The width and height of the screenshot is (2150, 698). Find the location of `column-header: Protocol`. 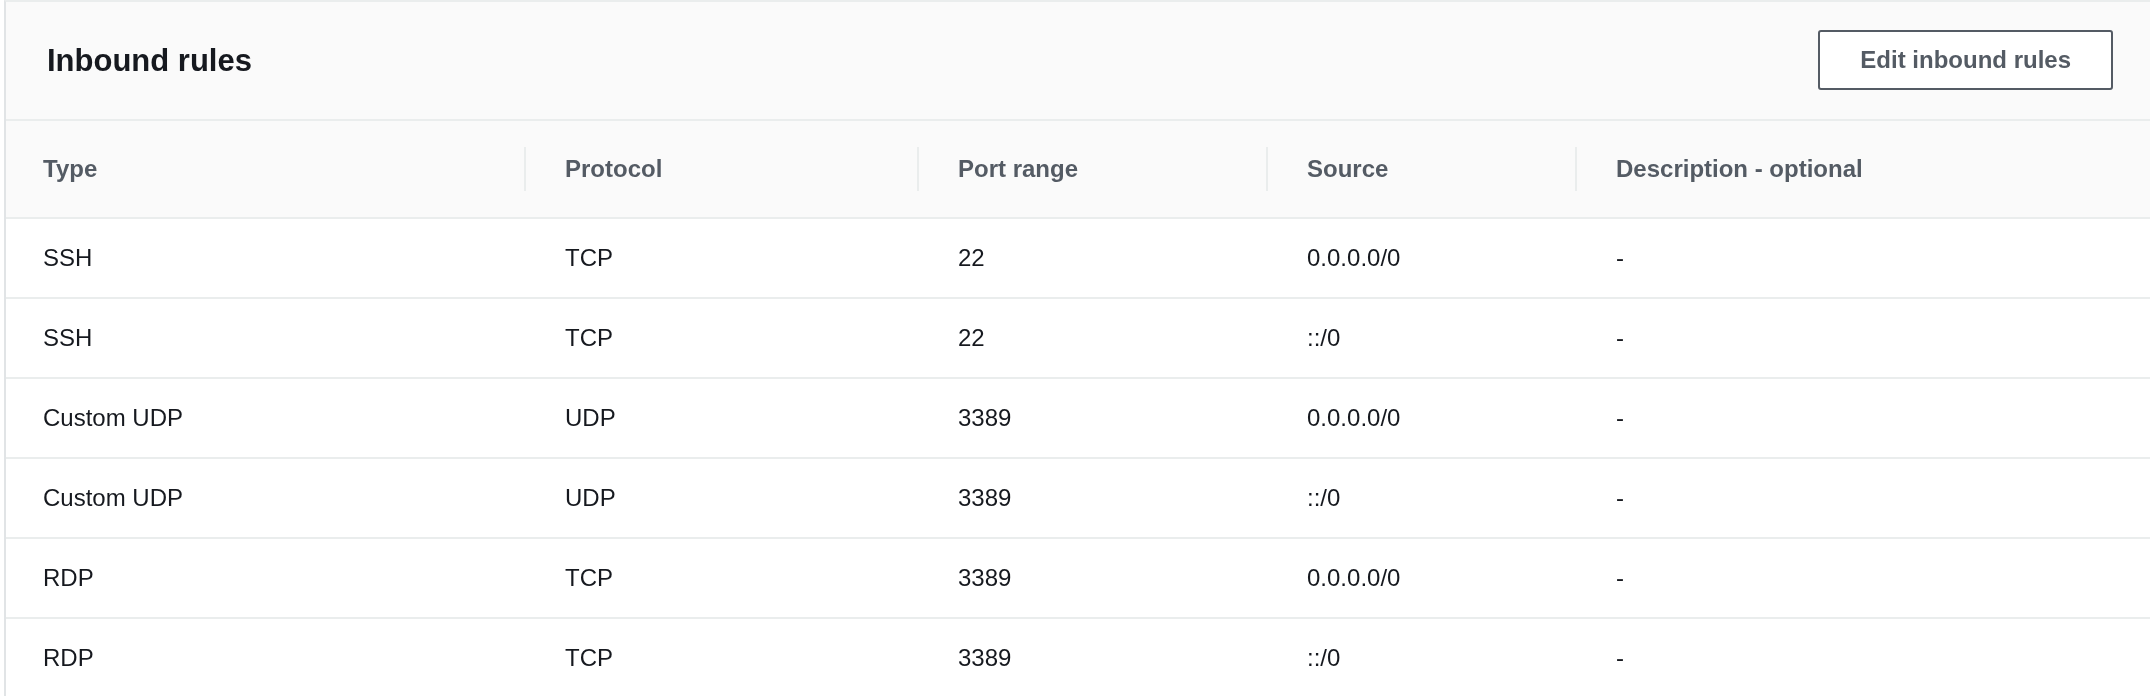

column-header: Protocol is located at coordinates (614, 169).